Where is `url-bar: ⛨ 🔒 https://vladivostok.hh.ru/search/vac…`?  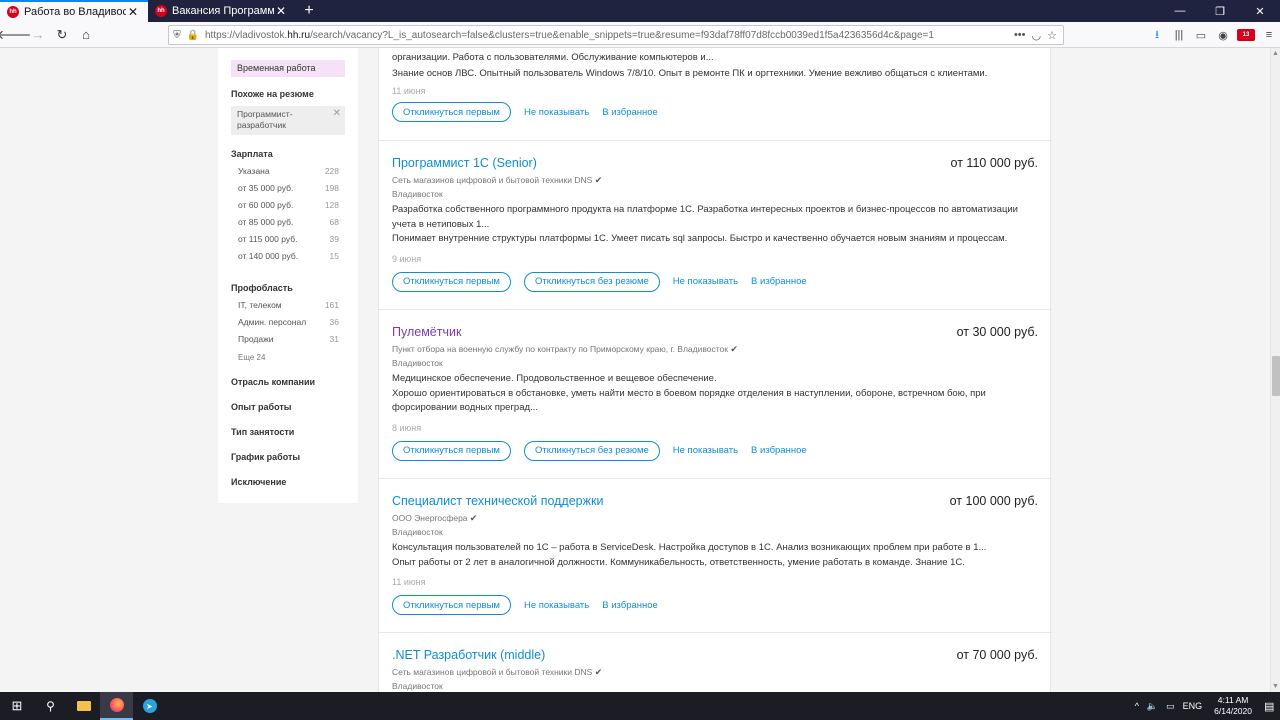
url-bar: ⛨ 🔒 https://vladivostok.hh.ru/search/vac… is located at coordinates (616, 35).